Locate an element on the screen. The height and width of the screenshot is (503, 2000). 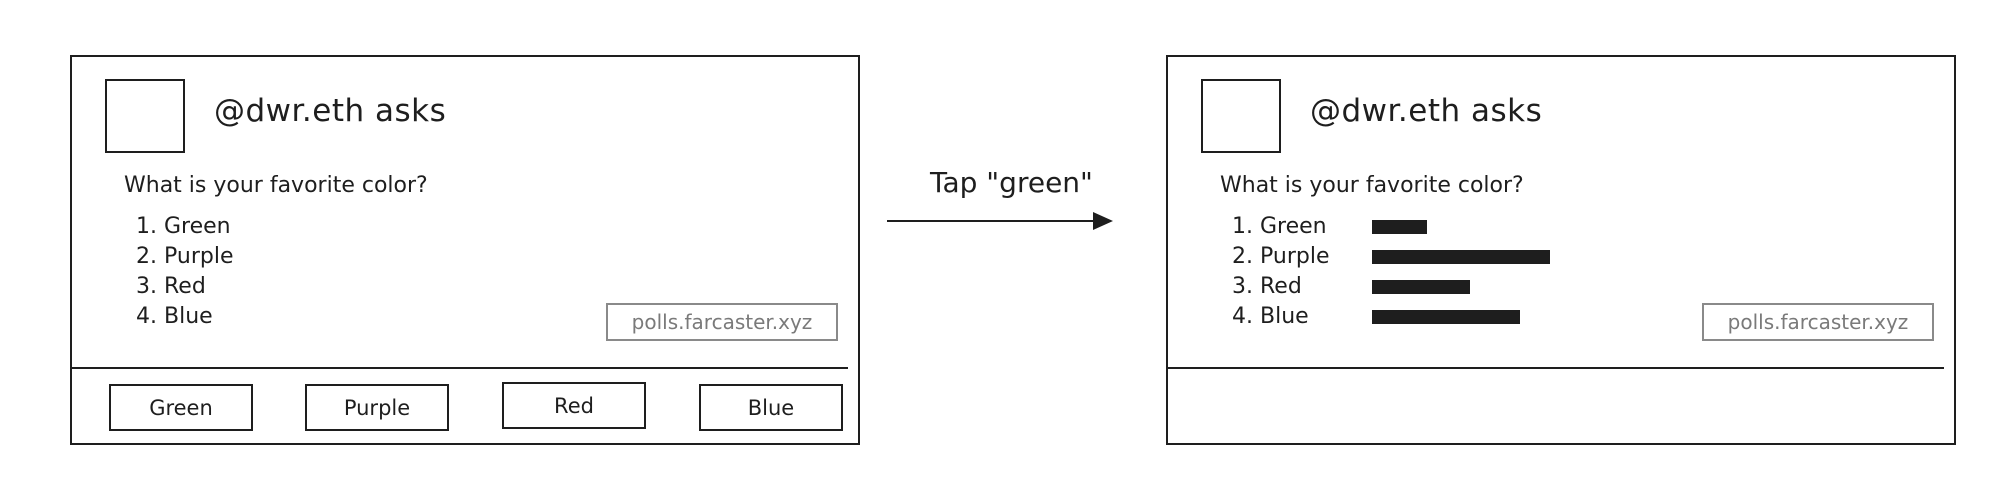
poll-option: 4. Blue is located at coordinates (184, 317).